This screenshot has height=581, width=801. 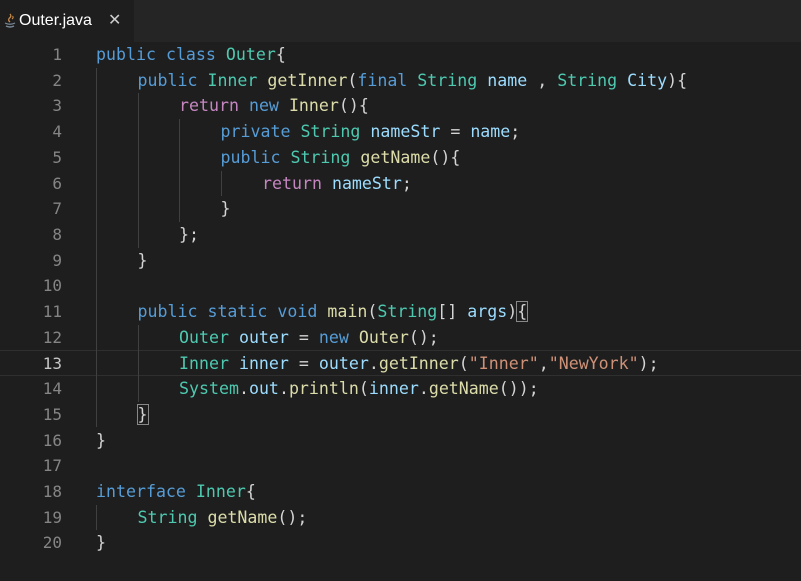 I want to click on code-token: static, so click(x=237, y=311).